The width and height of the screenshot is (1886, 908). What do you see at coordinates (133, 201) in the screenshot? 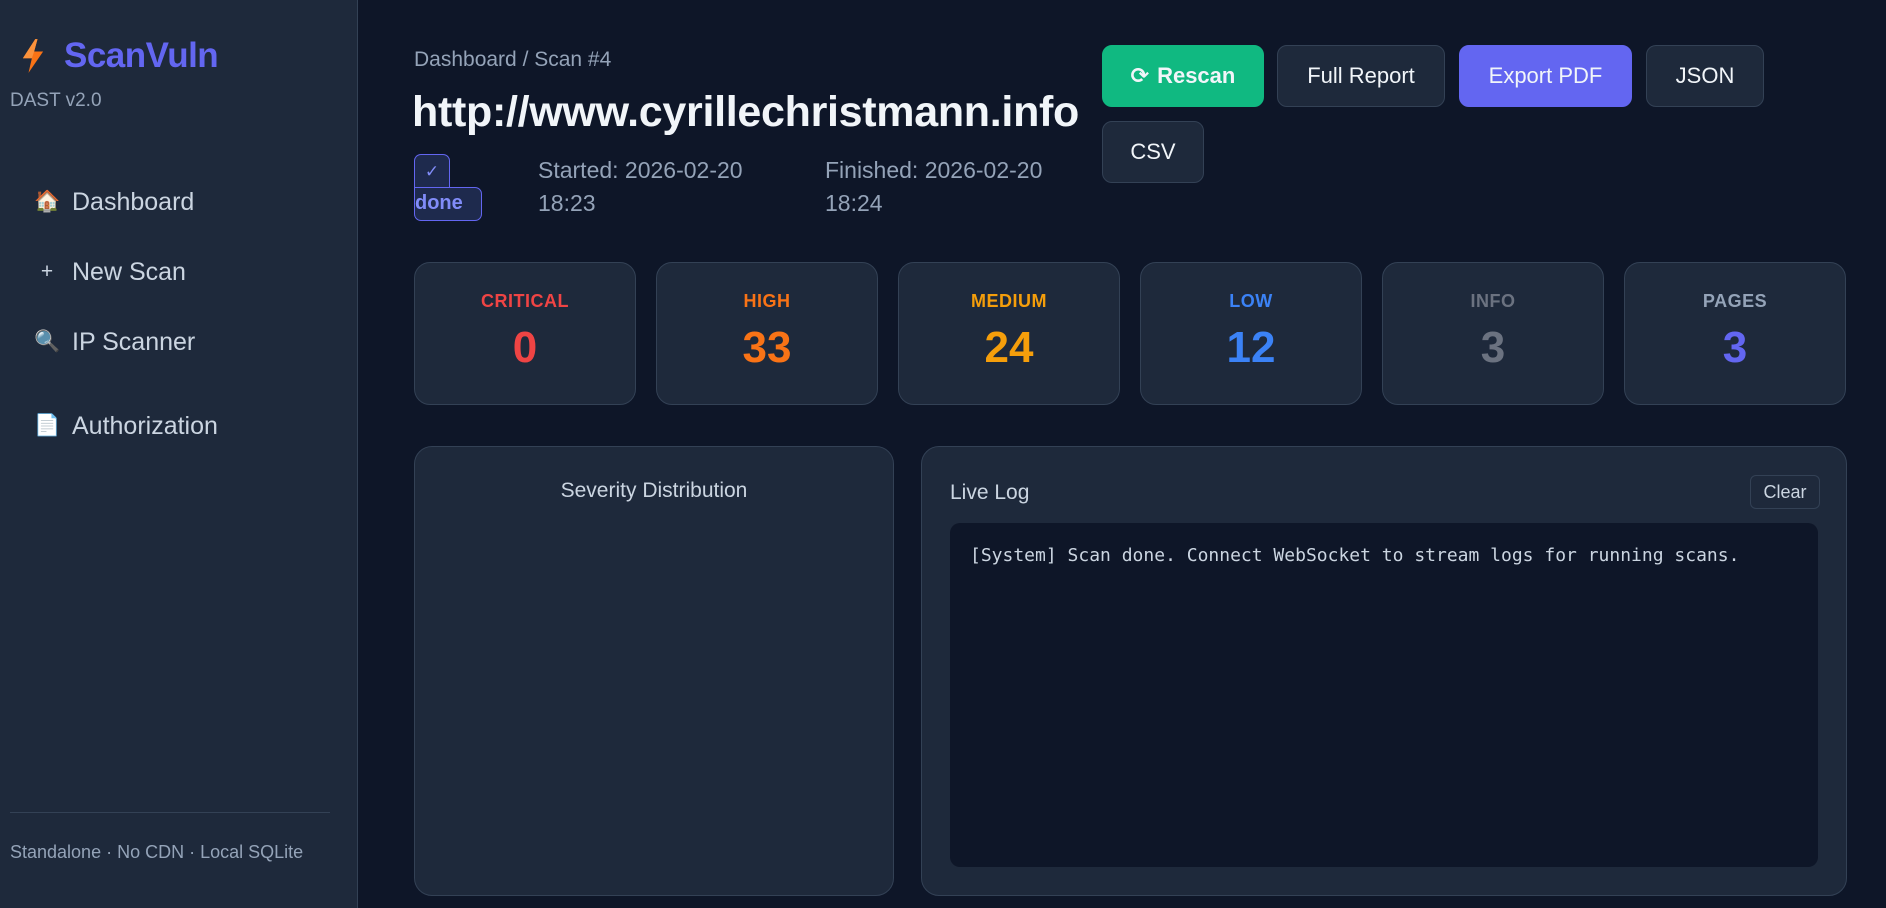
I see `sidebar-item-label: Dashboard` at bounding box center [133, 201].